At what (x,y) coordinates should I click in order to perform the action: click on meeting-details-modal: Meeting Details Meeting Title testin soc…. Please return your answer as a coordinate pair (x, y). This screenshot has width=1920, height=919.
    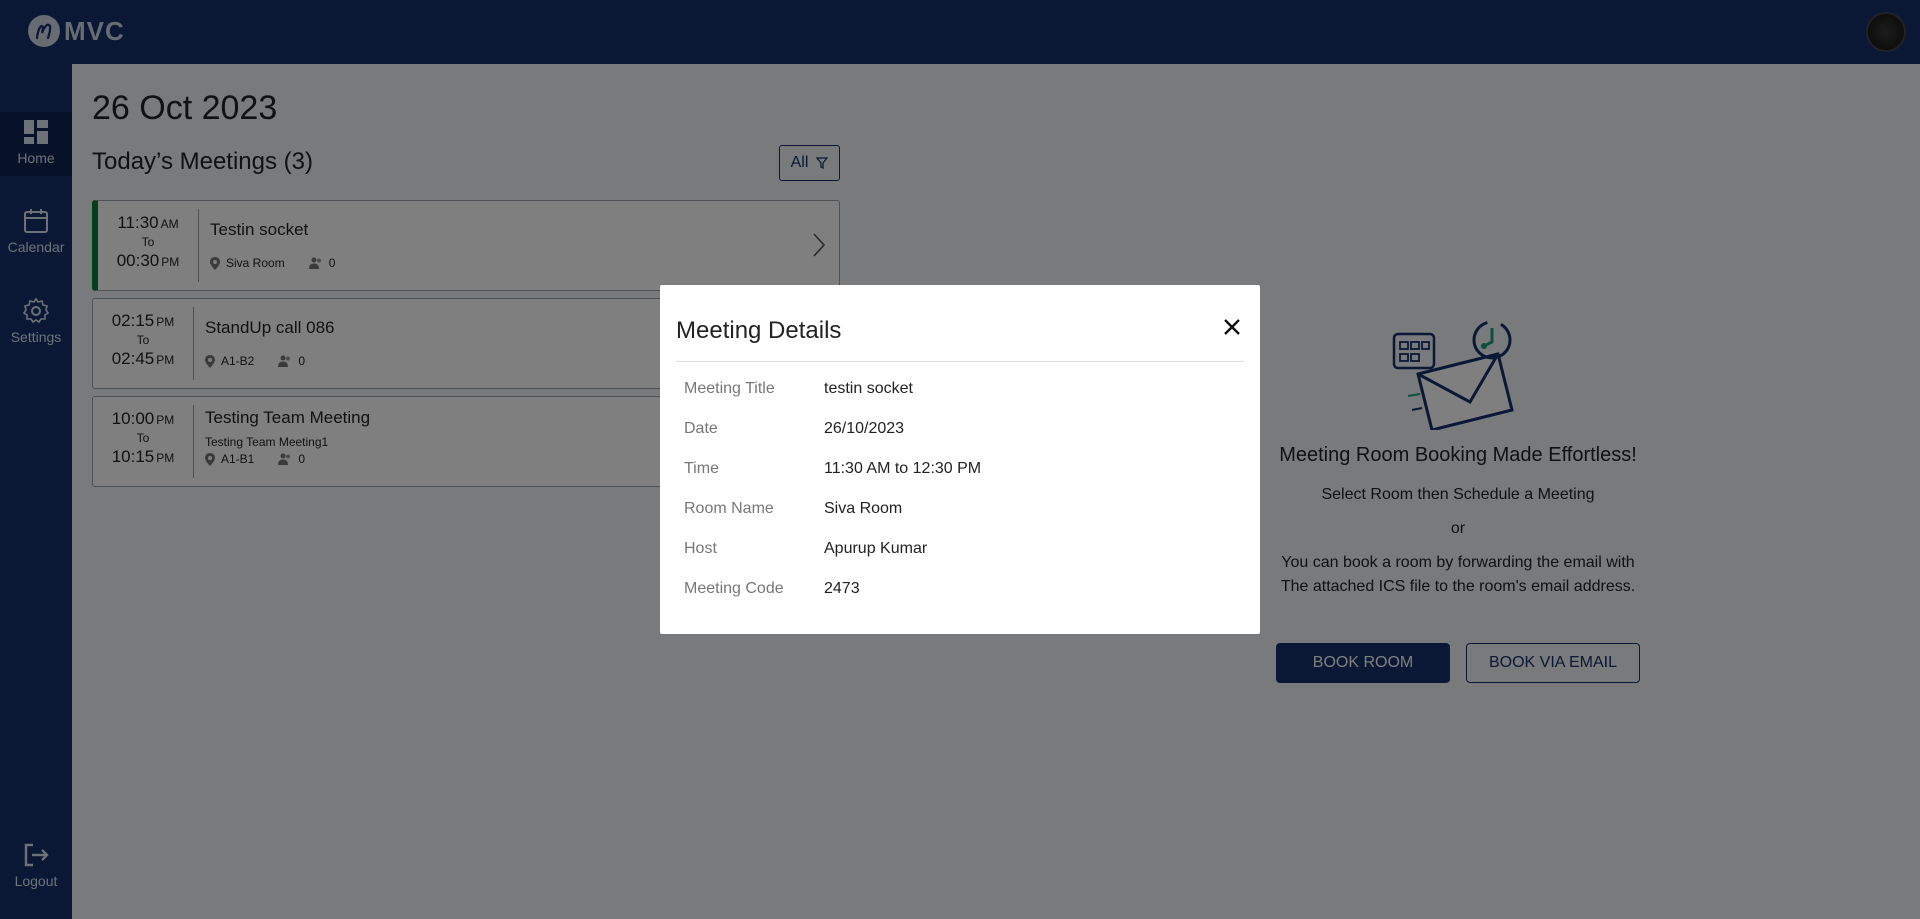
    Looking at the image, I should click on (960, 459).